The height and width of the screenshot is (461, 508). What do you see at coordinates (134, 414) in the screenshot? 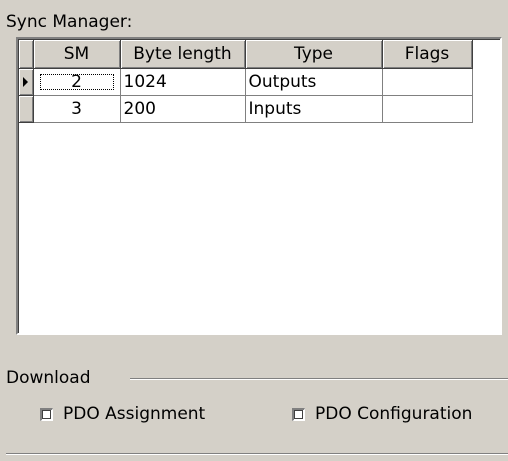
I see `pdo-assignment-label: PDO Assignment` at bounding box center [134, 414].